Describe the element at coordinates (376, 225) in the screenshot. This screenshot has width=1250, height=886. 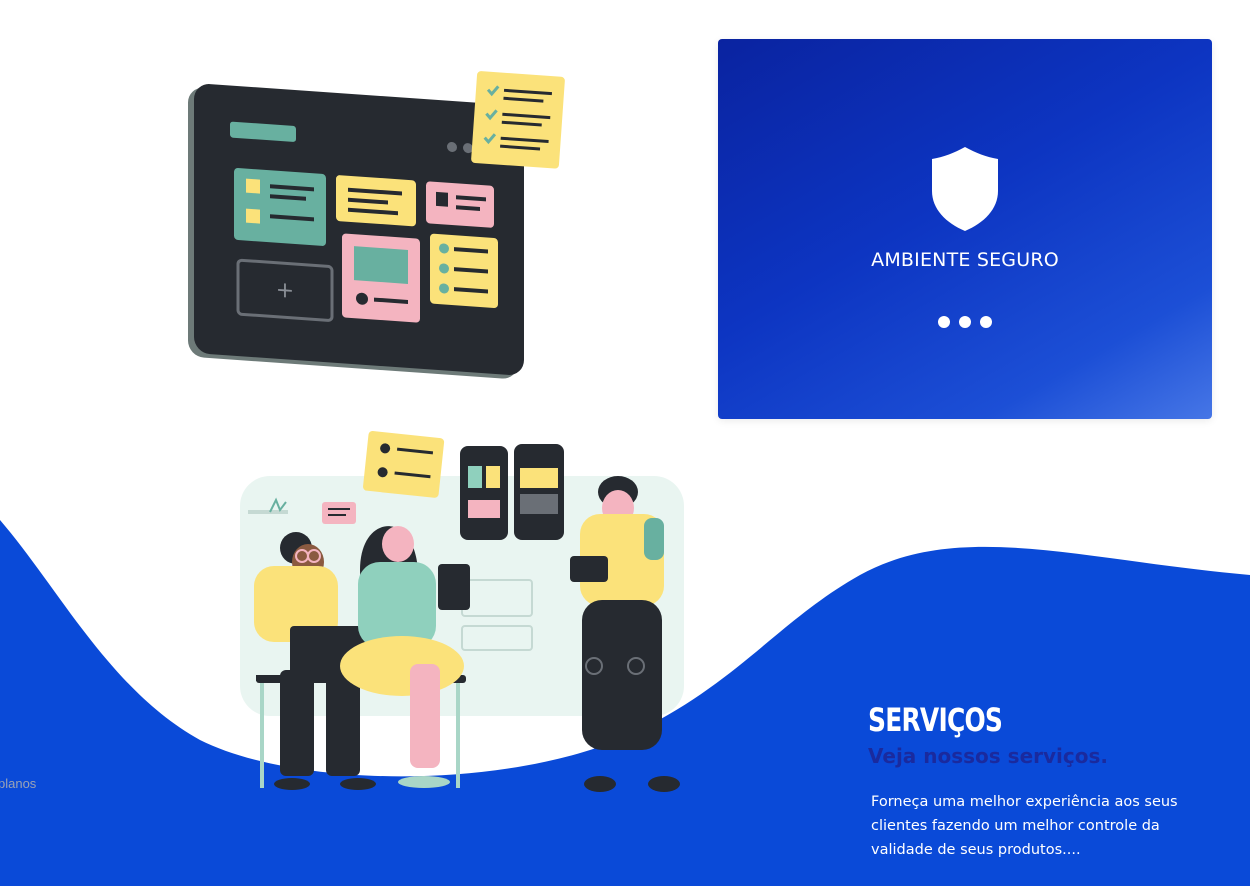
I see `dashboard-tablet-illustration: +` at that location.